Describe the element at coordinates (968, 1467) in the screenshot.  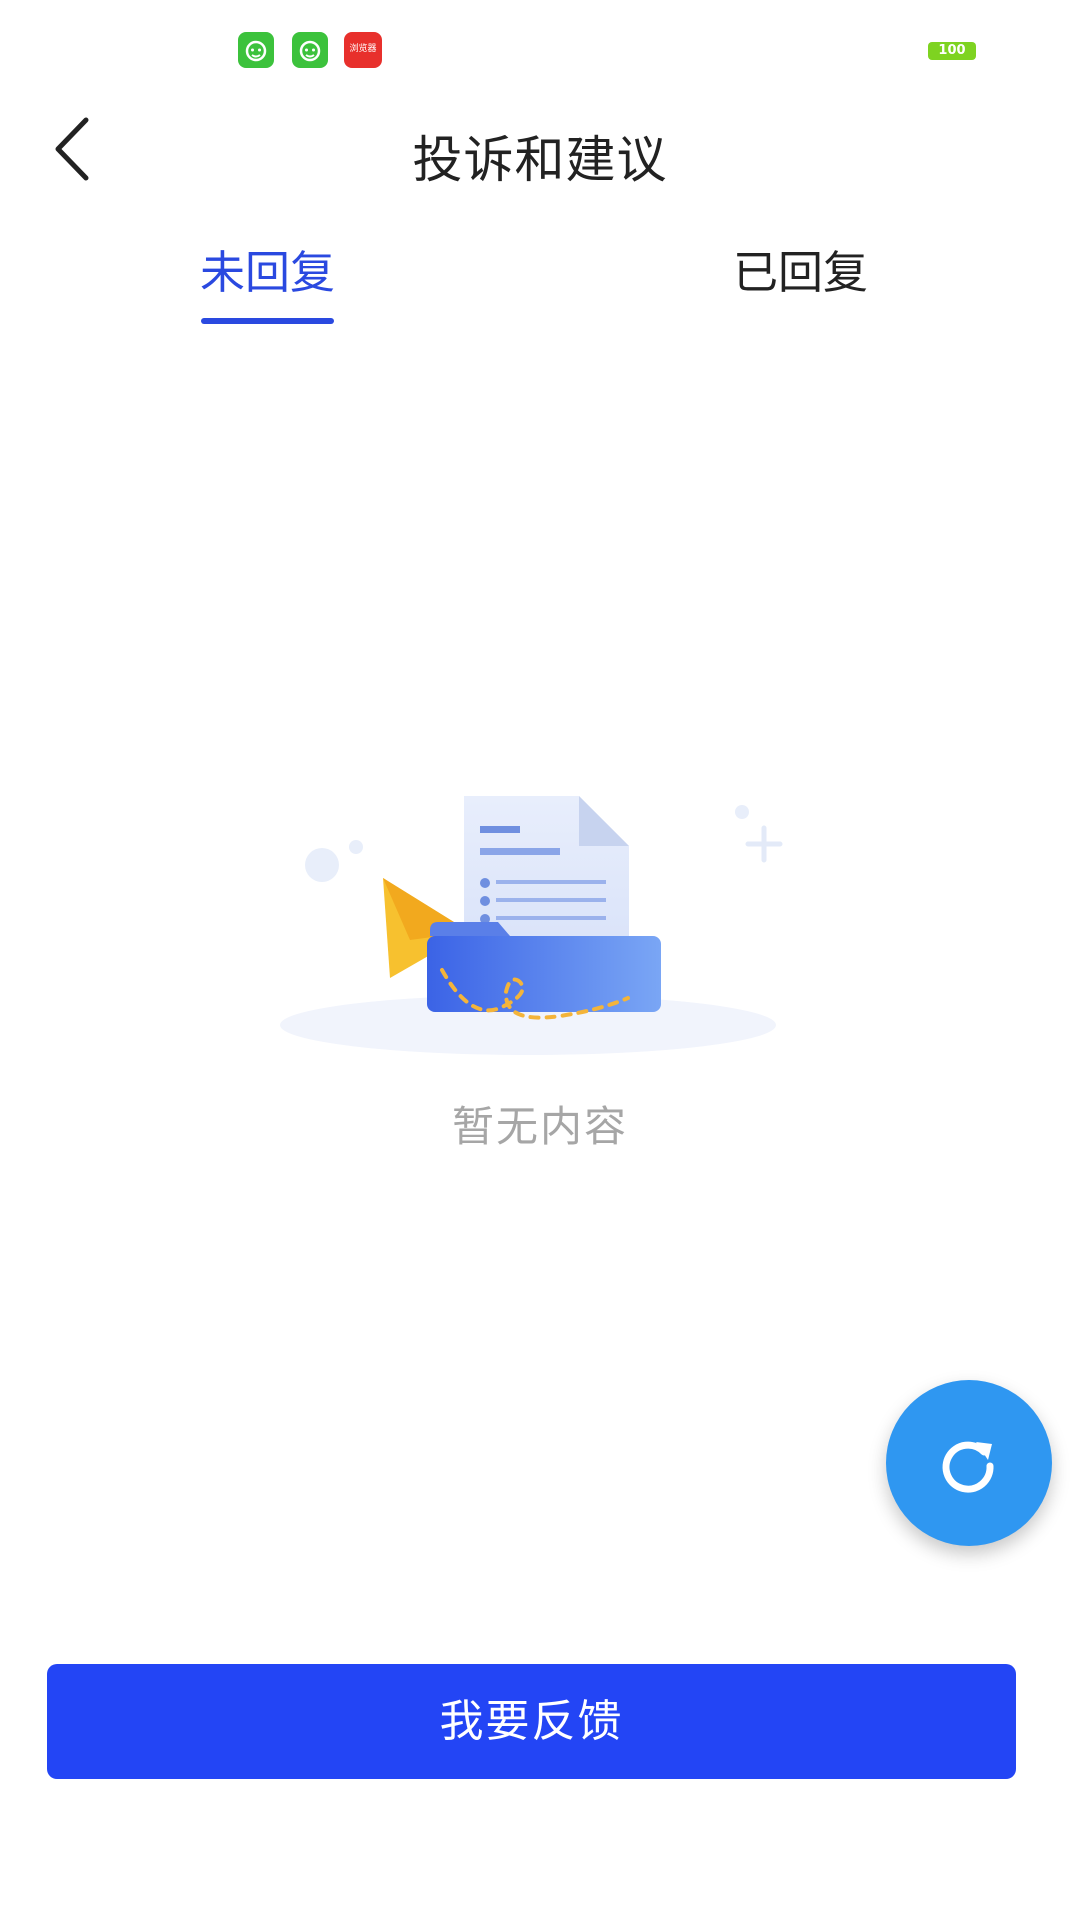
I see `refresh-icon` at that location.